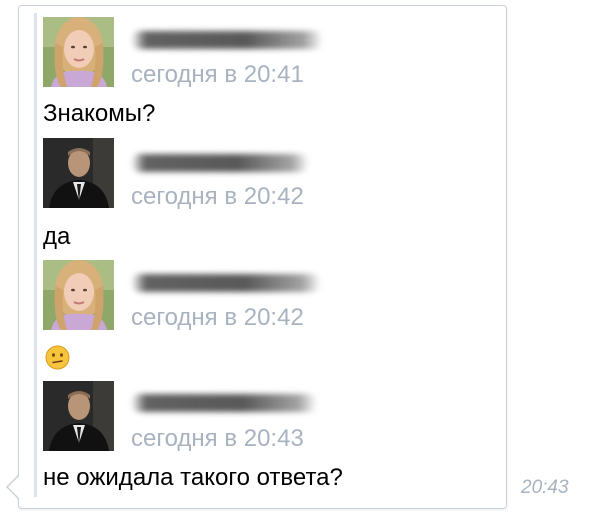  I want to click on message-text: Знакомы?, so click(99, 113).